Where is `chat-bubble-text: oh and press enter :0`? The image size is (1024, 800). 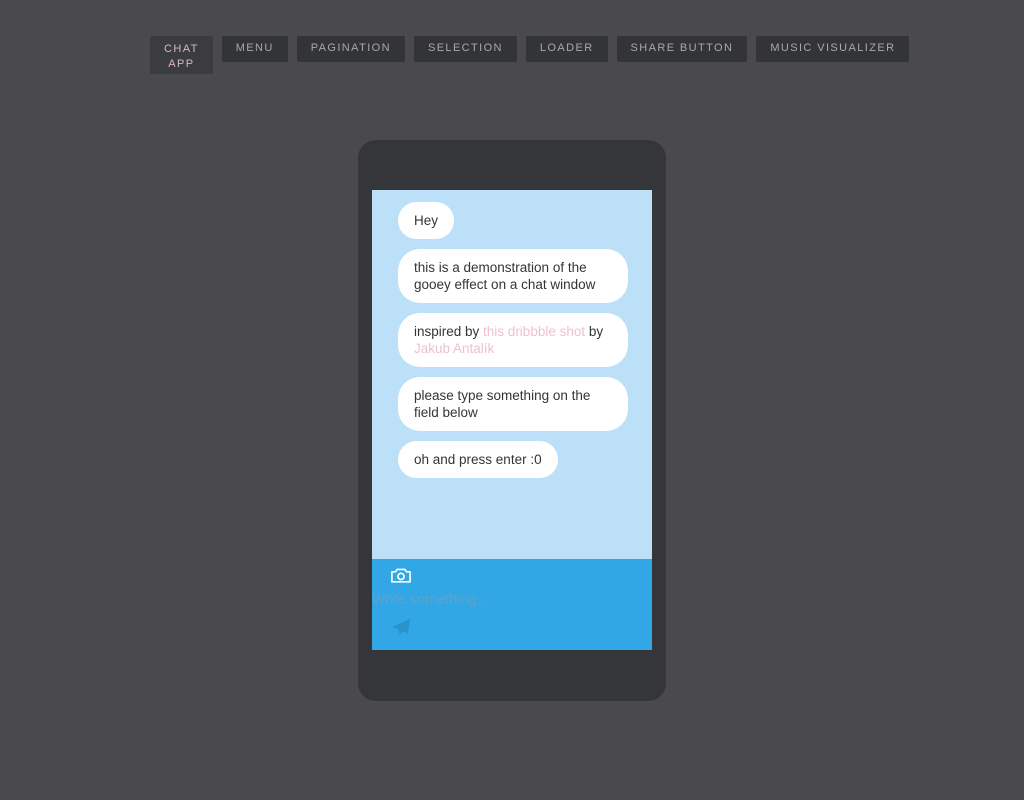
chat-bubble-text: oh and press enter :0 is located at coordinates (478, 459).